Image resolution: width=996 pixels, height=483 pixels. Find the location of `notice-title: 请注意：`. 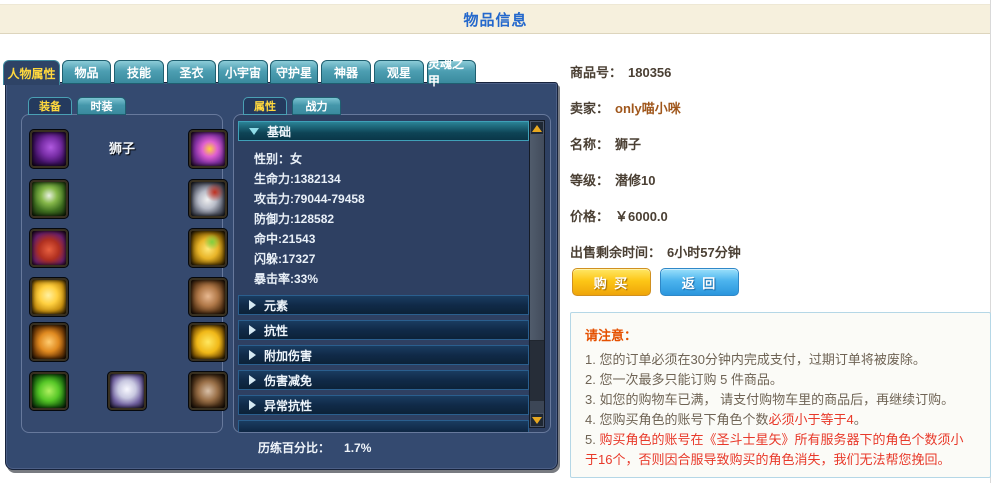

notice-title: 请注意： is located at coordinates (611, 335).